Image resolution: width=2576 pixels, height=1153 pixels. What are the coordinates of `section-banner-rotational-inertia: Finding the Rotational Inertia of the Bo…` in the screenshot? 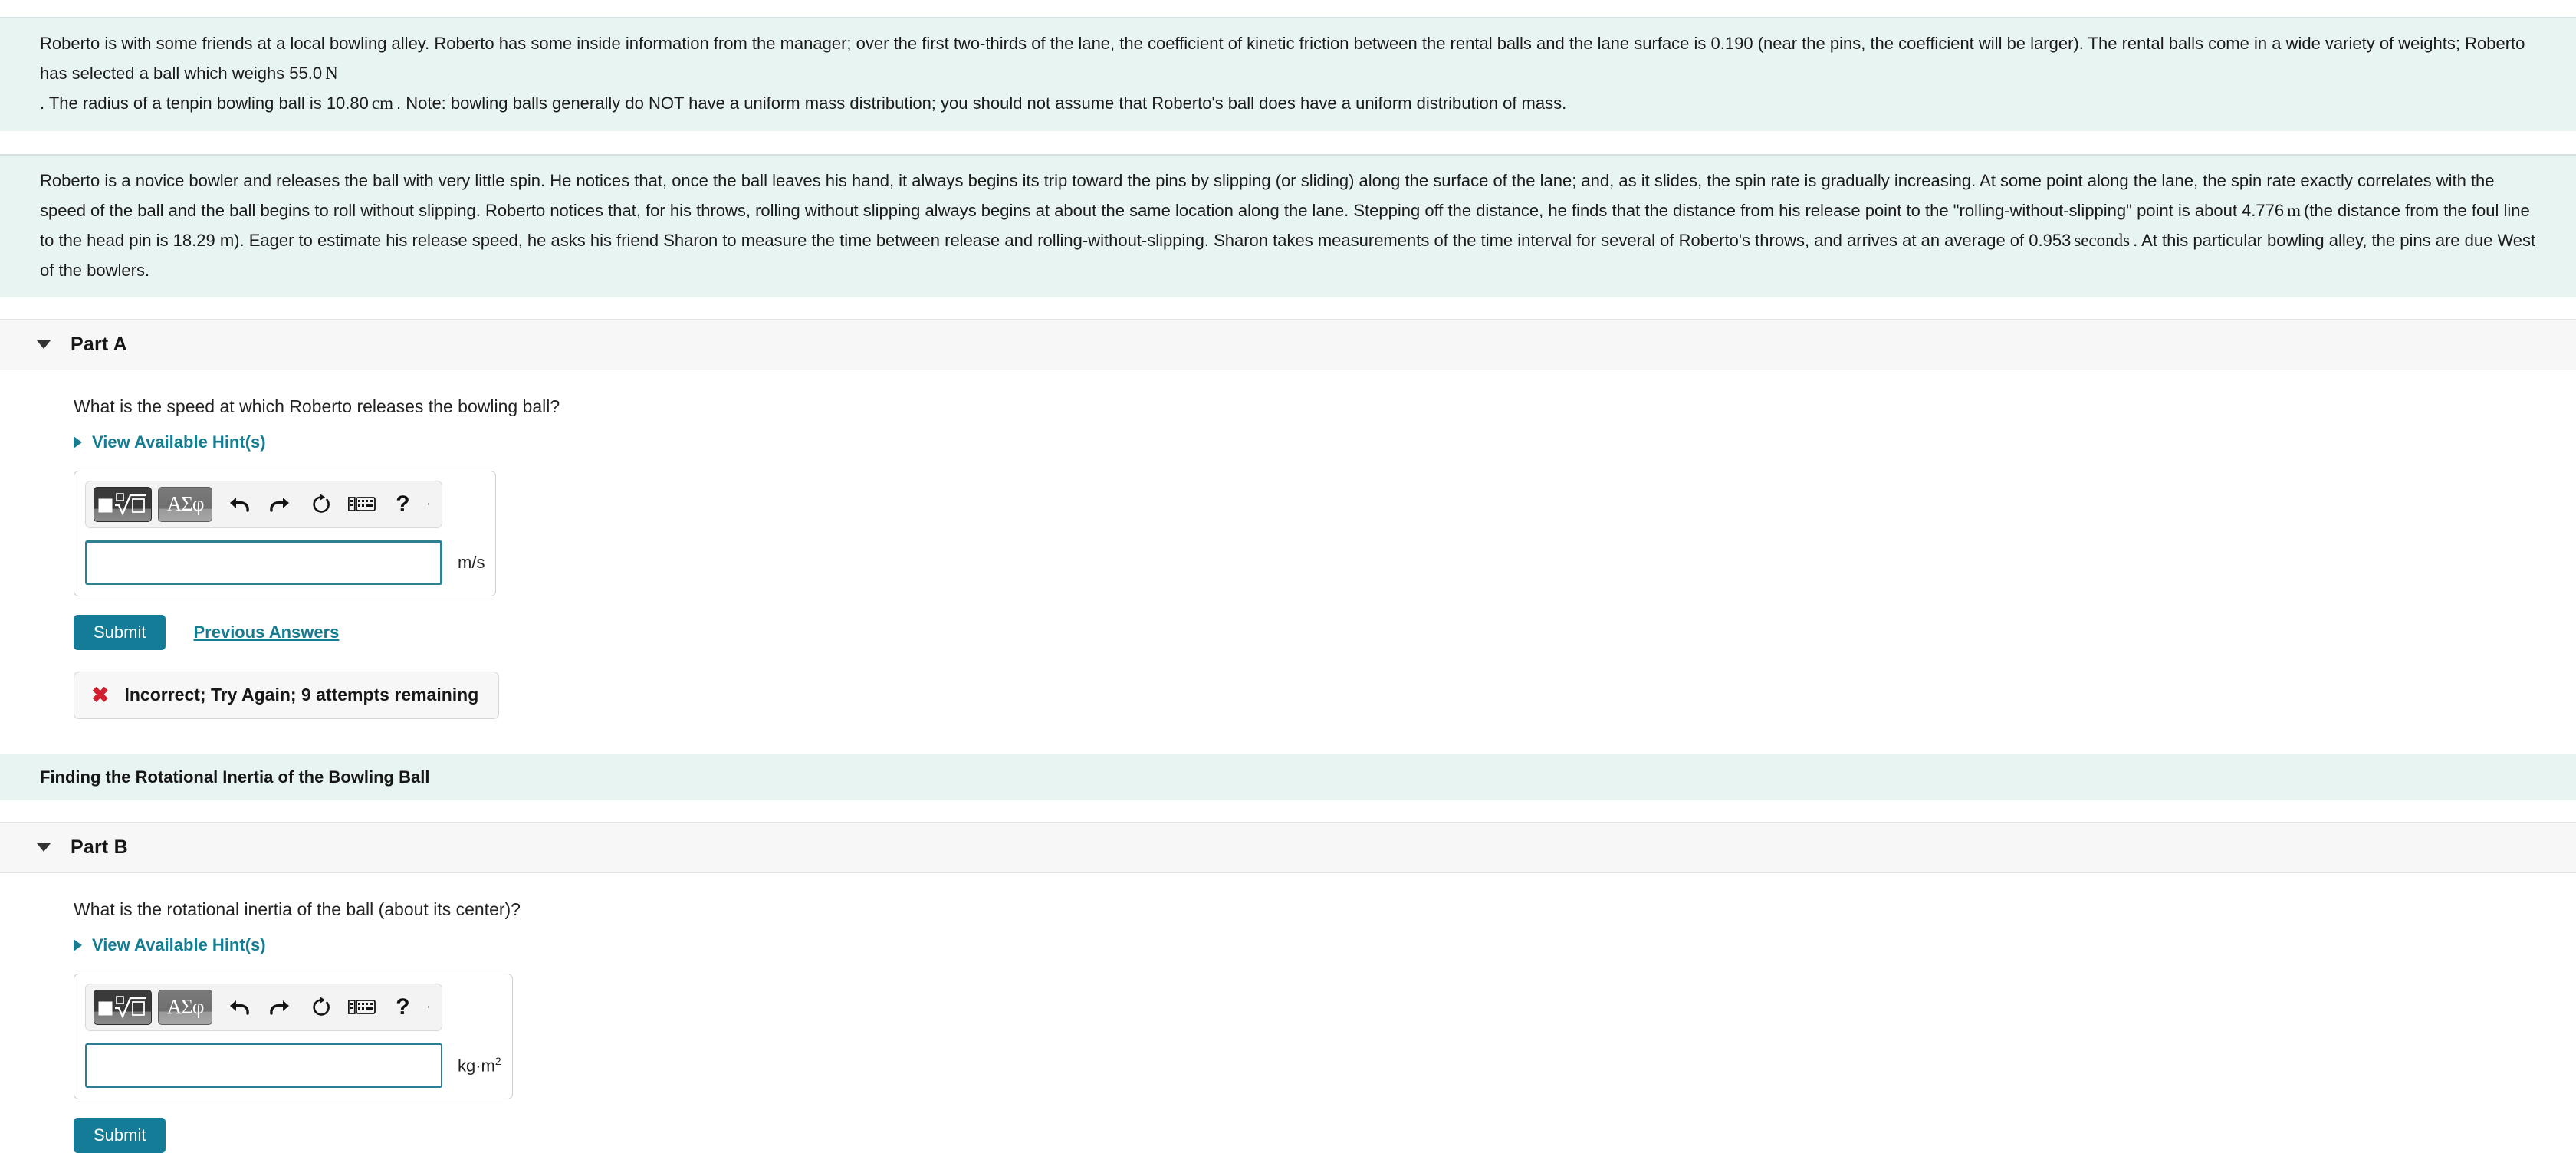 It's located at (1288, 777).